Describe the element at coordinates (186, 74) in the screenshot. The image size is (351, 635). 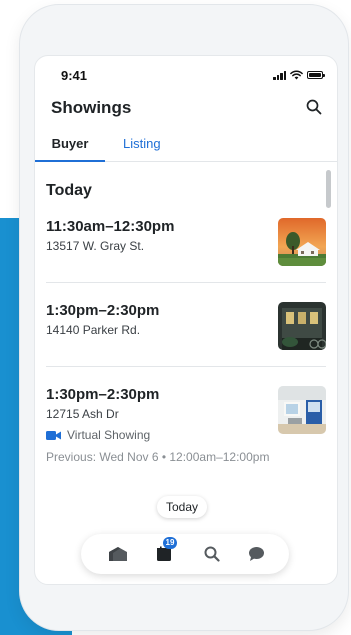
I see `status-bar: 9:41` at that location.